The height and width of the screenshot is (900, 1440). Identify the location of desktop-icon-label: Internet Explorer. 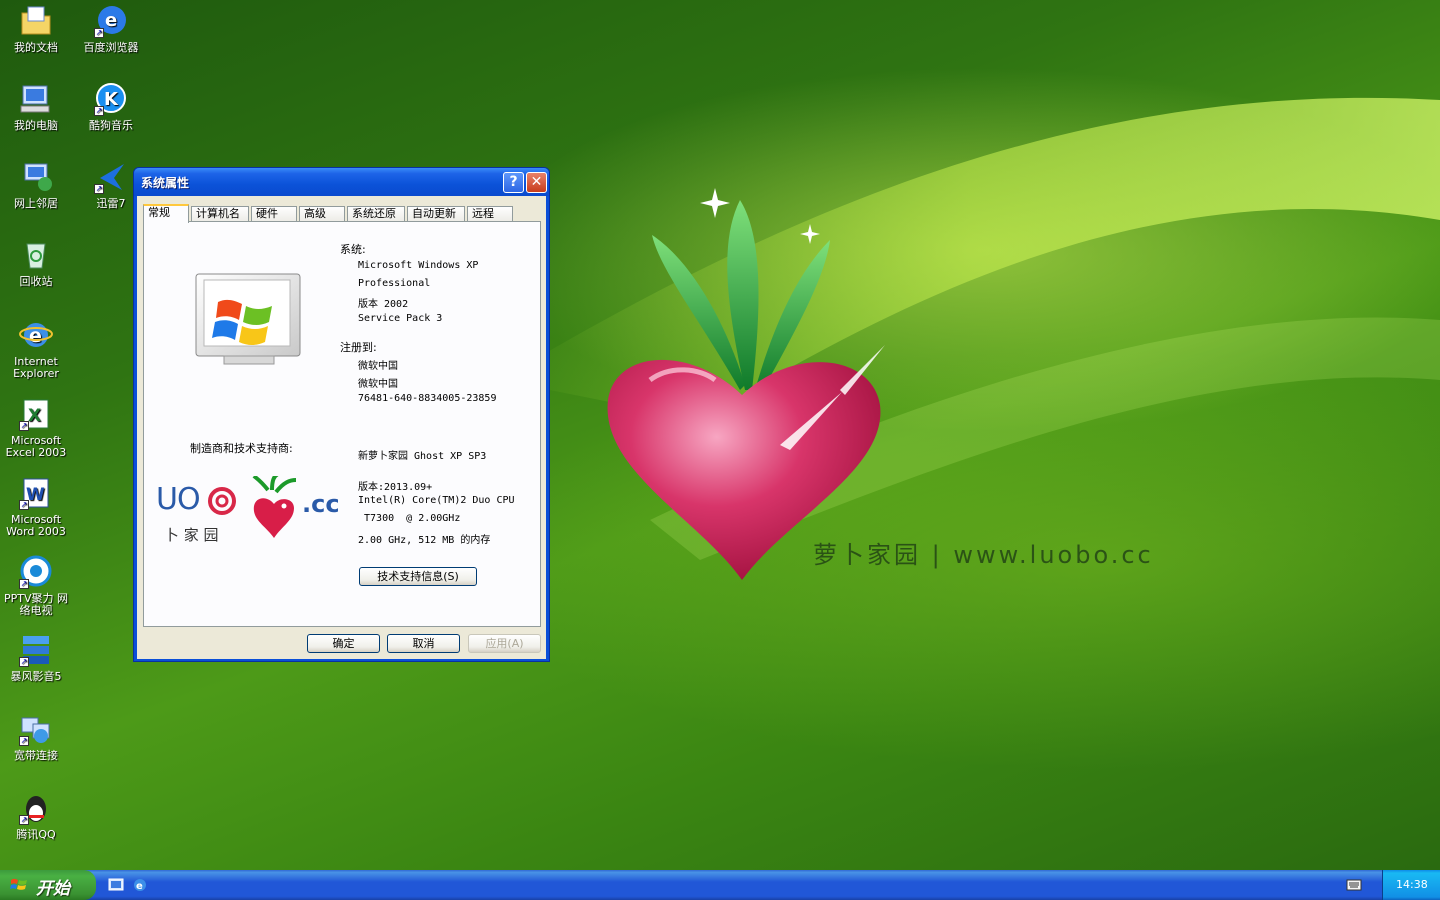
(36, 367).